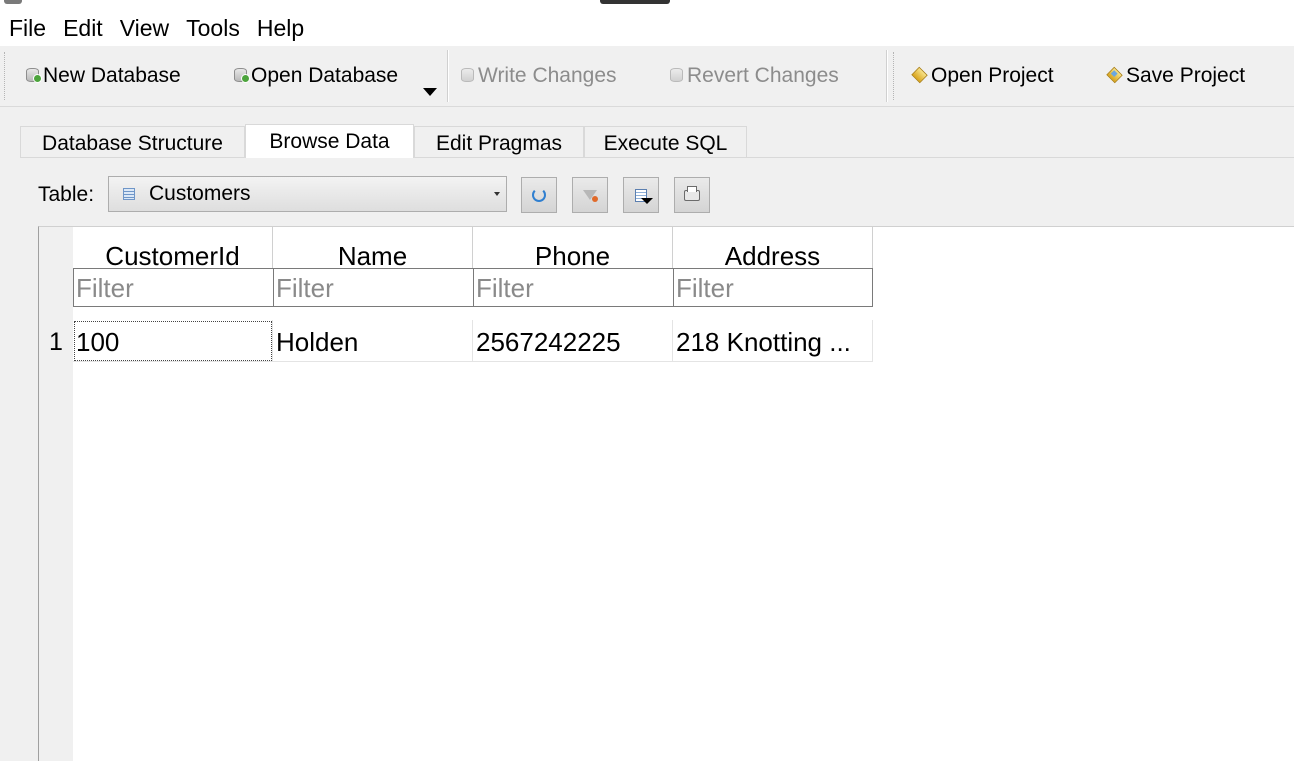 The width and height of the screenshot is (1294, 761). Describe the element at coordinates (173, 341) in the screenshot. I see `table-cell-customerid: 100` at that location.